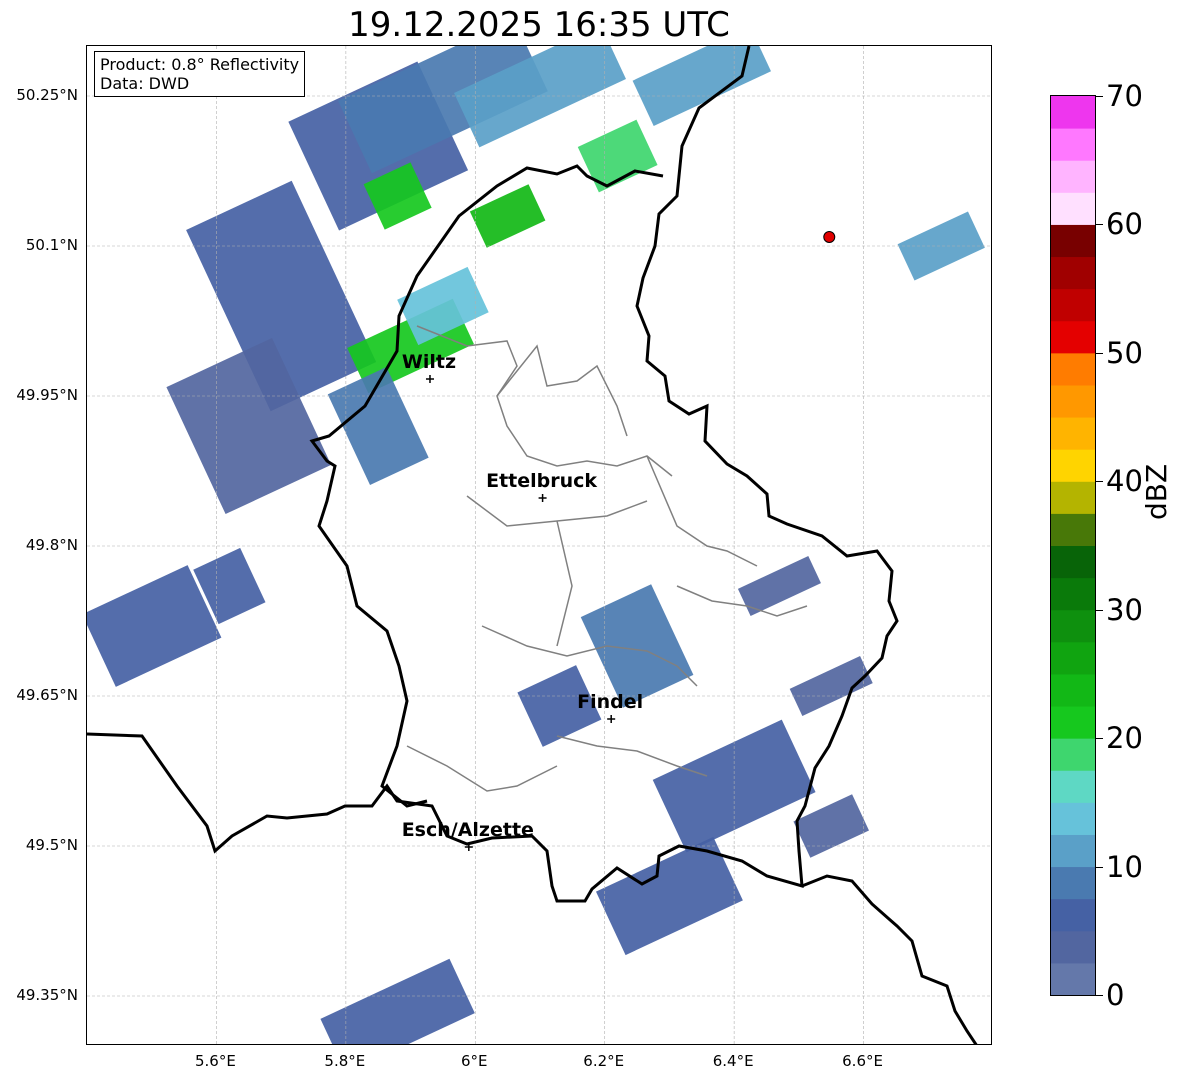 The image size is (1184, 1081). I want to click on radar-site-dot, so click(829, 237).